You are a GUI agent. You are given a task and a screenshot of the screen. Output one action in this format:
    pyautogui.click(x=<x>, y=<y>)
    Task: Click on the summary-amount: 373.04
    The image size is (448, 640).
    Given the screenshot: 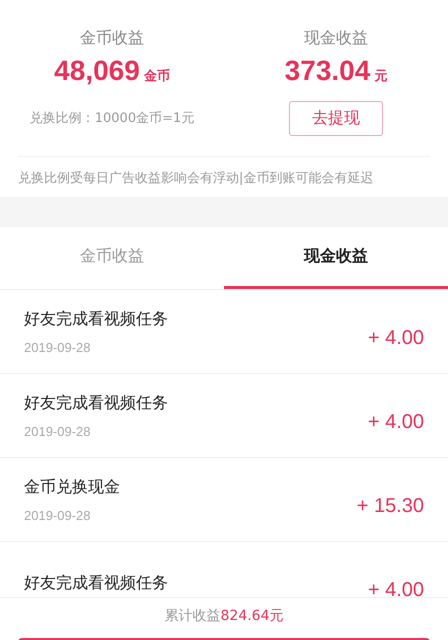 What is the action you would take?
    pyautogui.click(x=327, y=71)
    